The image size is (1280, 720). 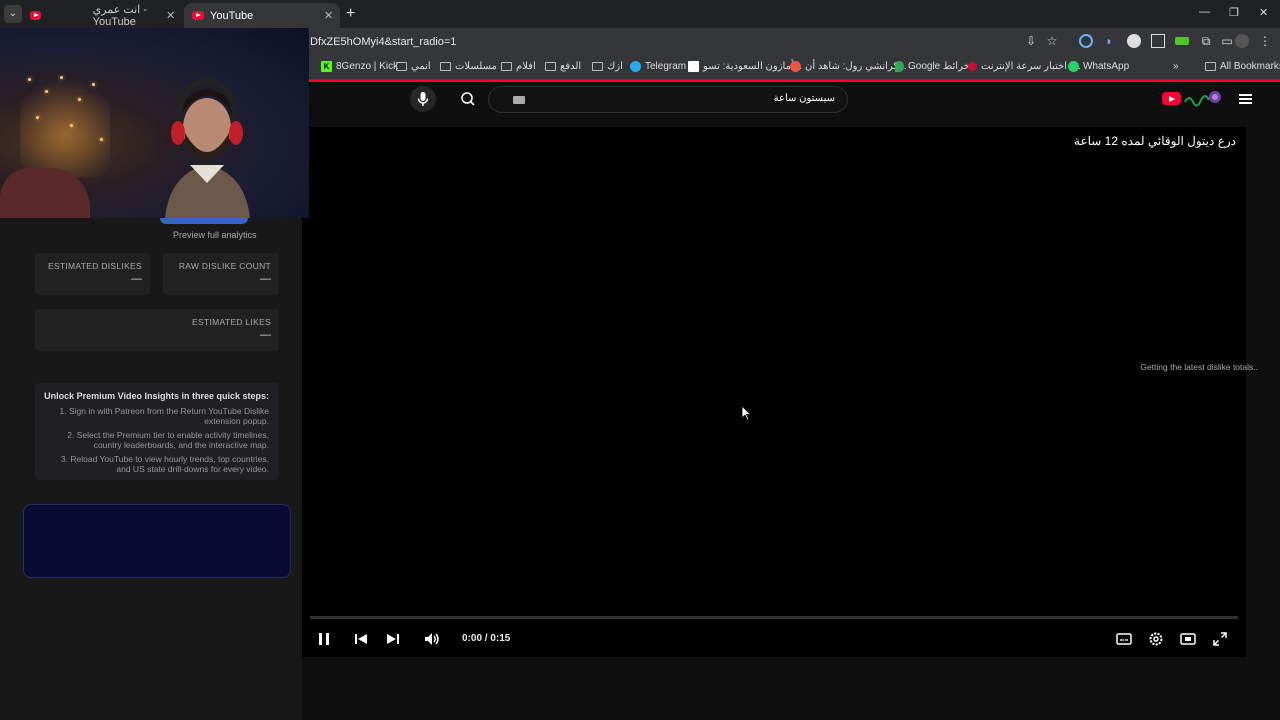 I want to click on bookmarks-overflow-icon: », so click(x=1176, y=66).